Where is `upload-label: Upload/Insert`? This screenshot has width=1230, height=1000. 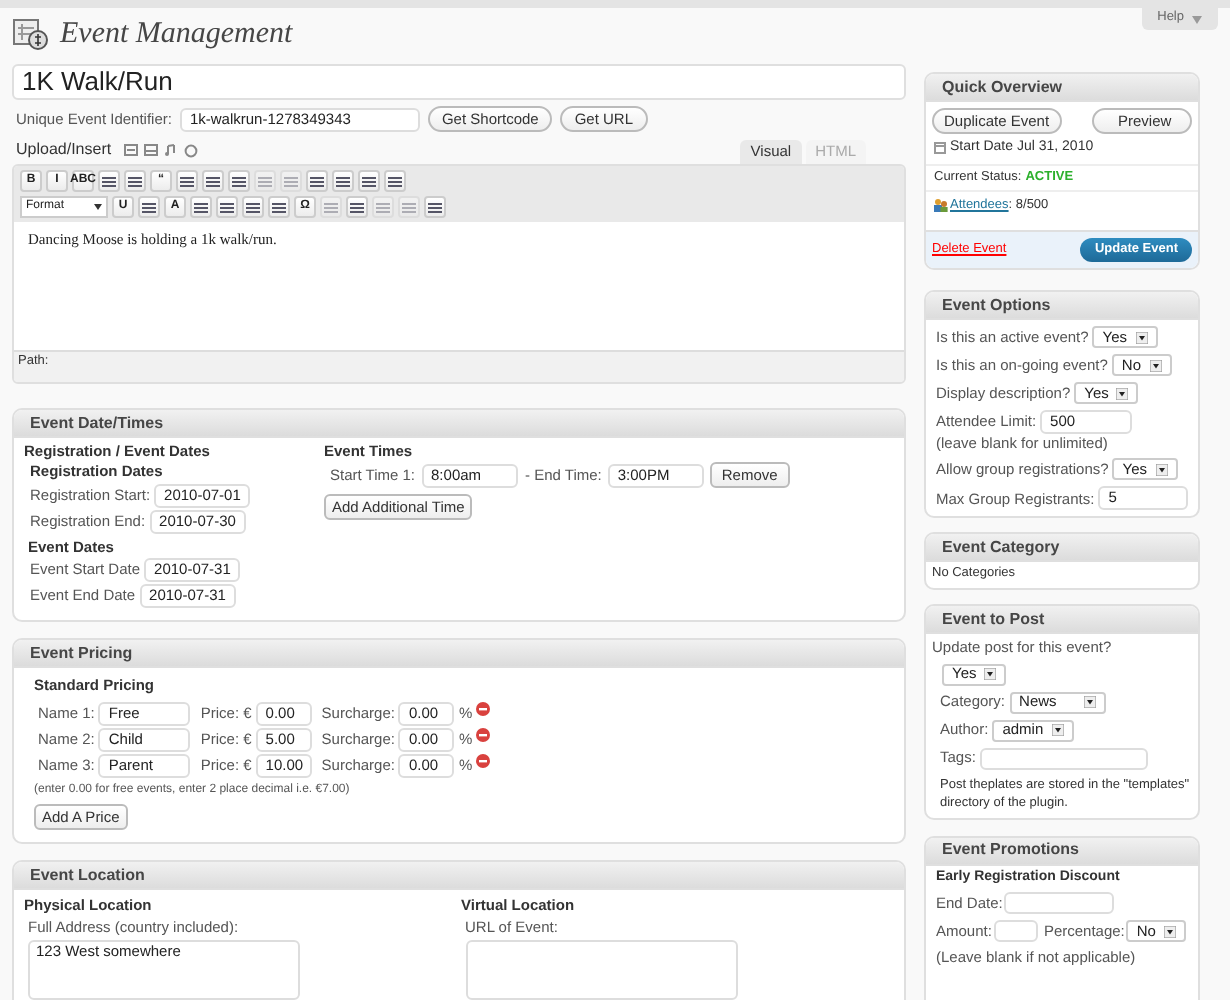
upload-label: Upload/Insert is located at coordinates (64, 150).